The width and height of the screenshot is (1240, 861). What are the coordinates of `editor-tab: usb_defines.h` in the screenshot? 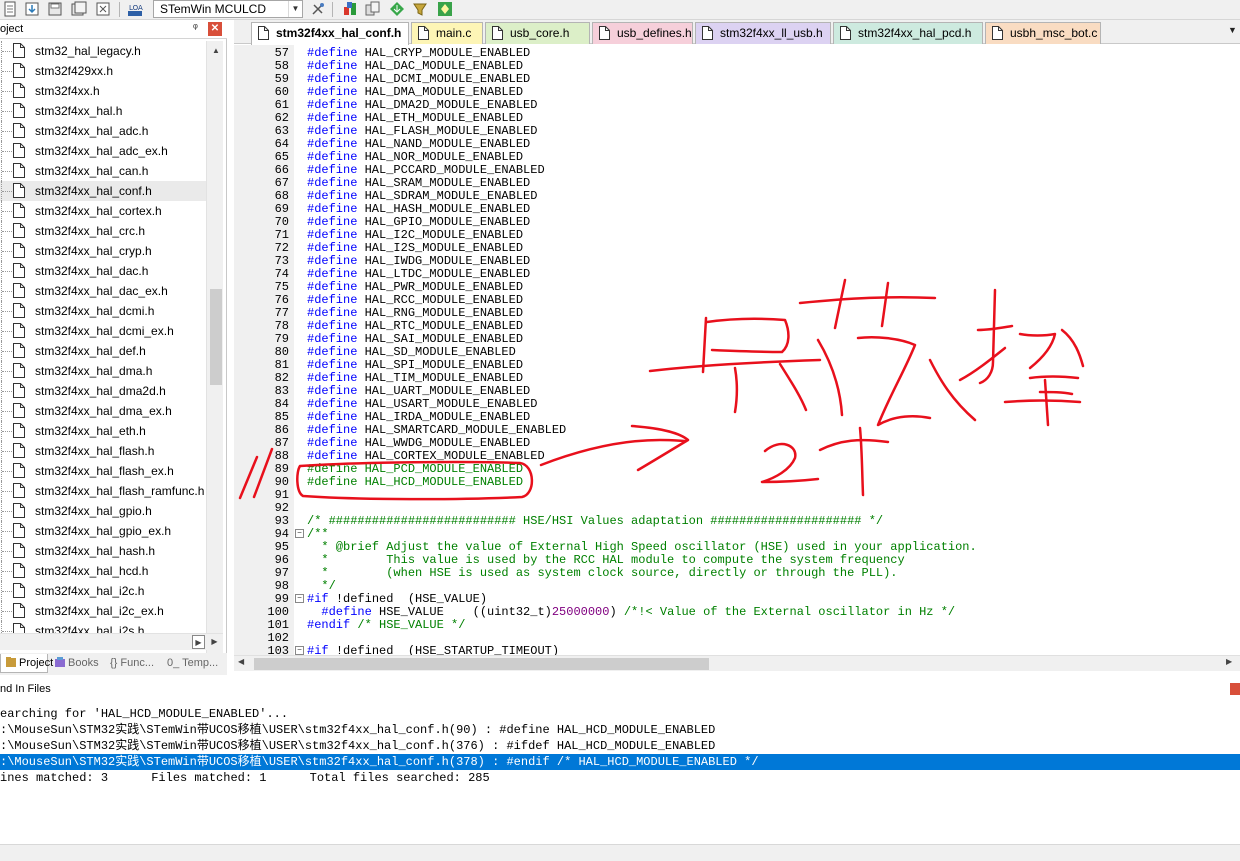 It's located at (642, 33).